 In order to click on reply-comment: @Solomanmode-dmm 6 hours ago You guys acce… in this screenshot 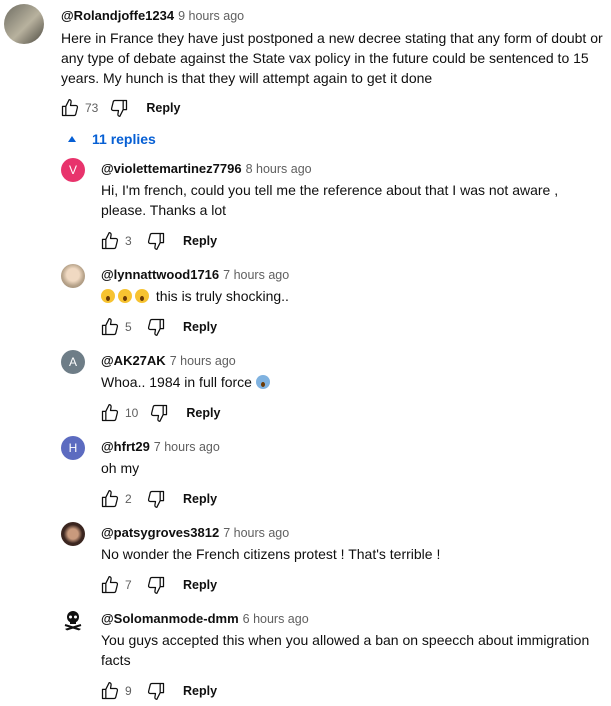, I will do `click(305, 654)`.